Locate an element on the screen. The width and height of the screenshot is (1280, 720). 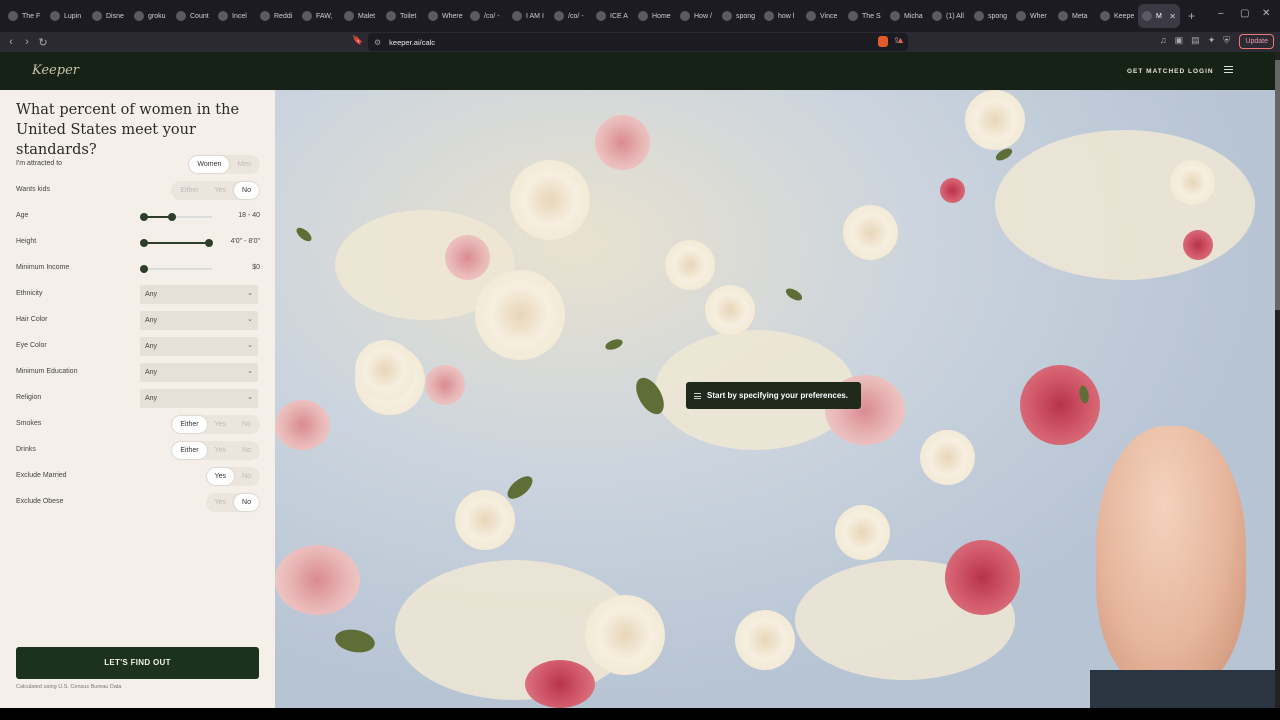
tab-title: Lupin is located at coordinates (73, 16).